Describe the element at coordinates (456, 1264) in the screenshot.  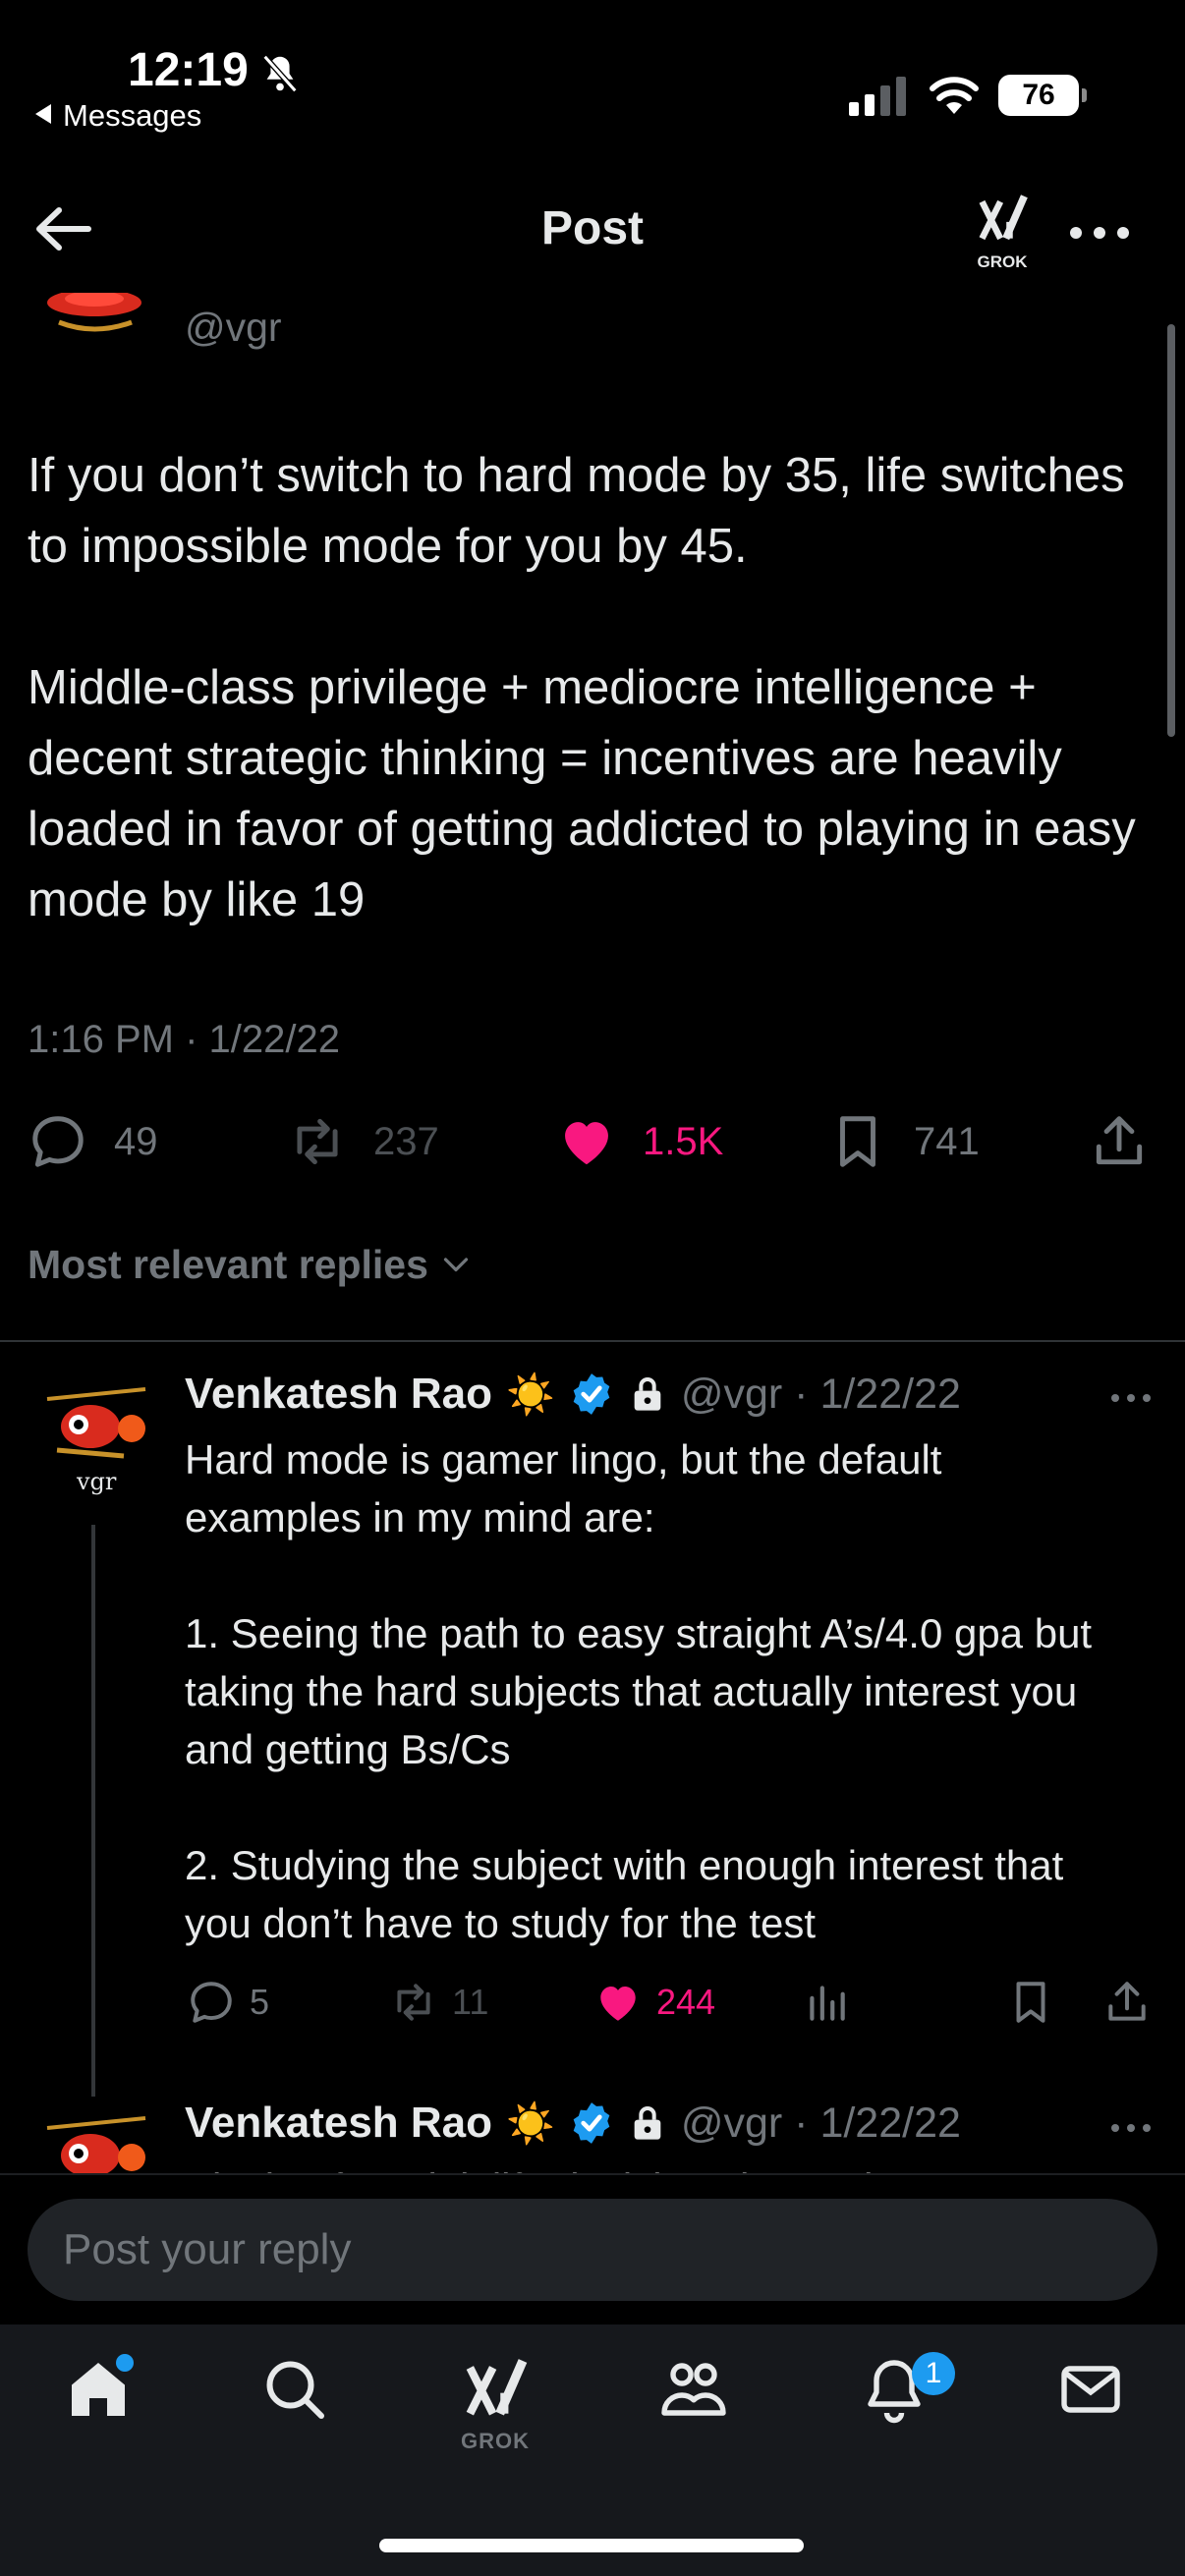
I see `chevron-down-icon` at that location.